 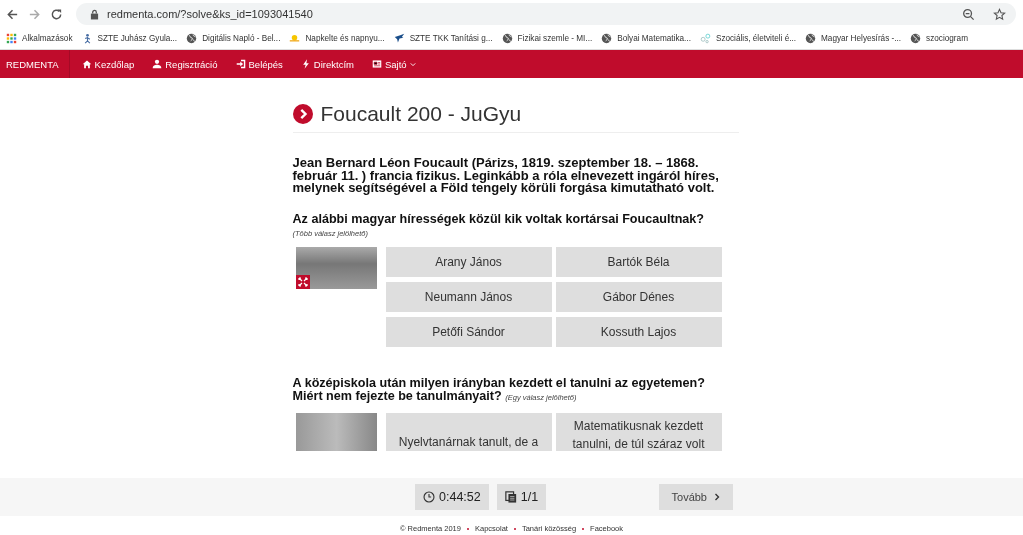 I want to click on newspaper-icon, so click(x=377, y=64).